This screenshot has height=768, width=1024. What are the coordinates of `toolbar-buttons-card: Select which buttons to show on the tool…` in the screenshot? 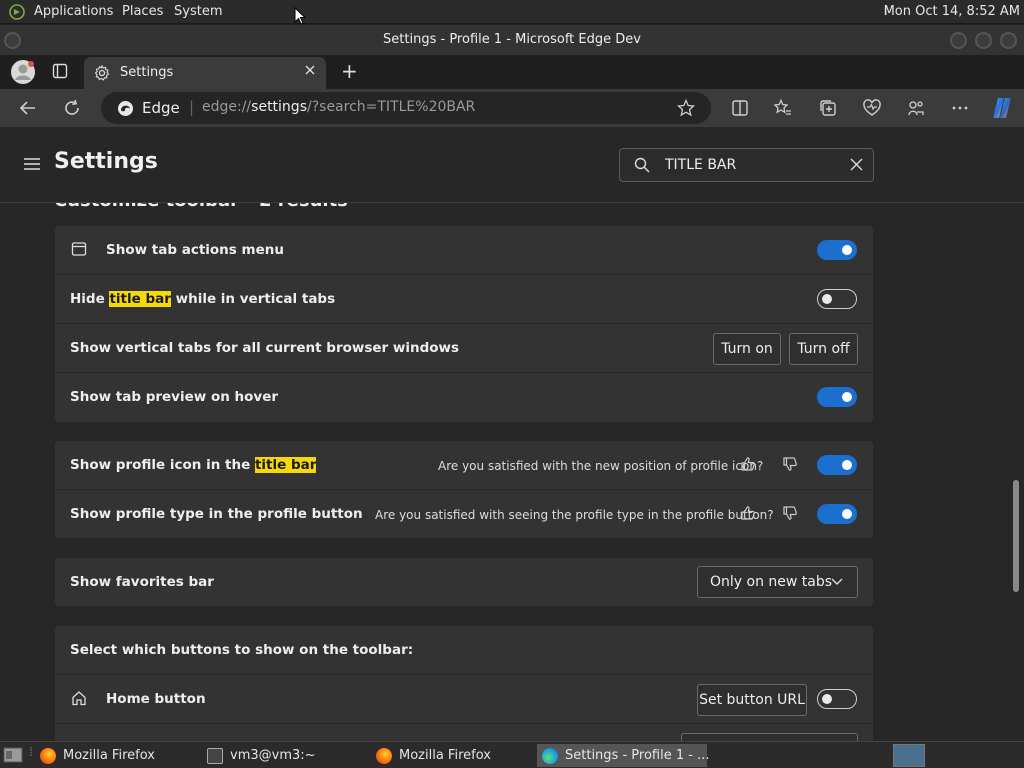 It's located at (464, 683).